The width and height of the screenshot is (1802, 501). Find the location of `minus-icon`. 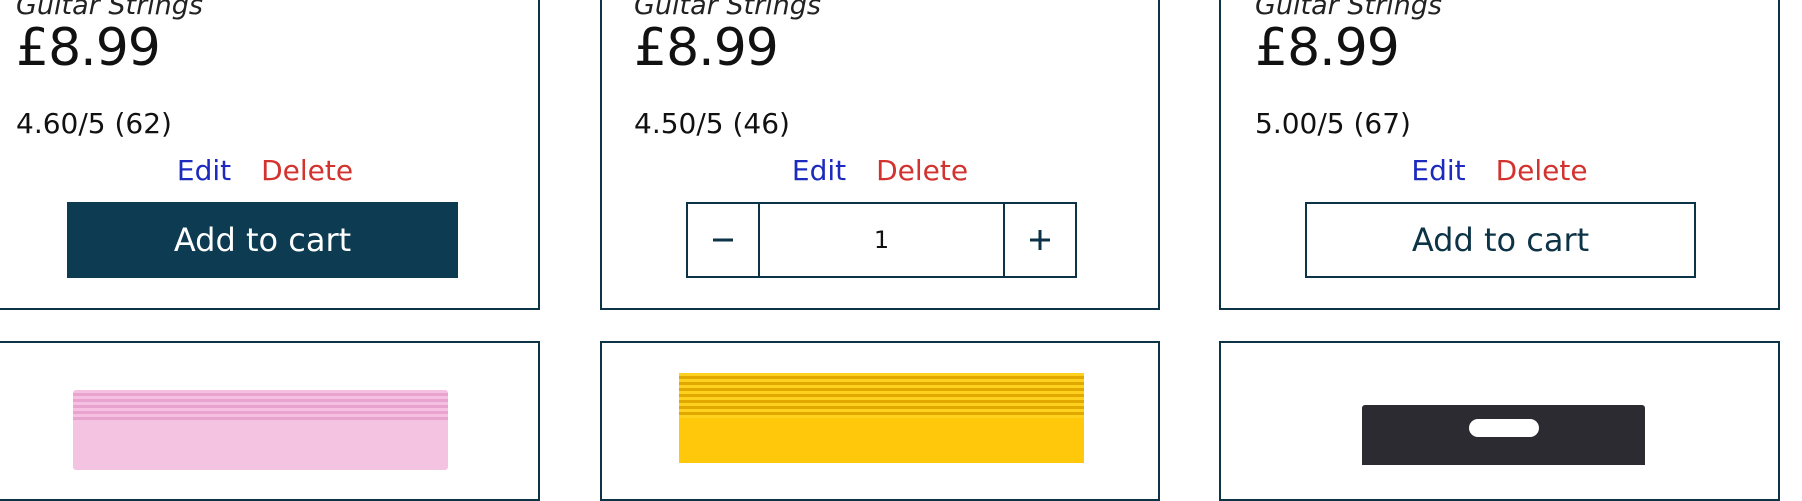

minus-icon is located at coordinates (723, 240).